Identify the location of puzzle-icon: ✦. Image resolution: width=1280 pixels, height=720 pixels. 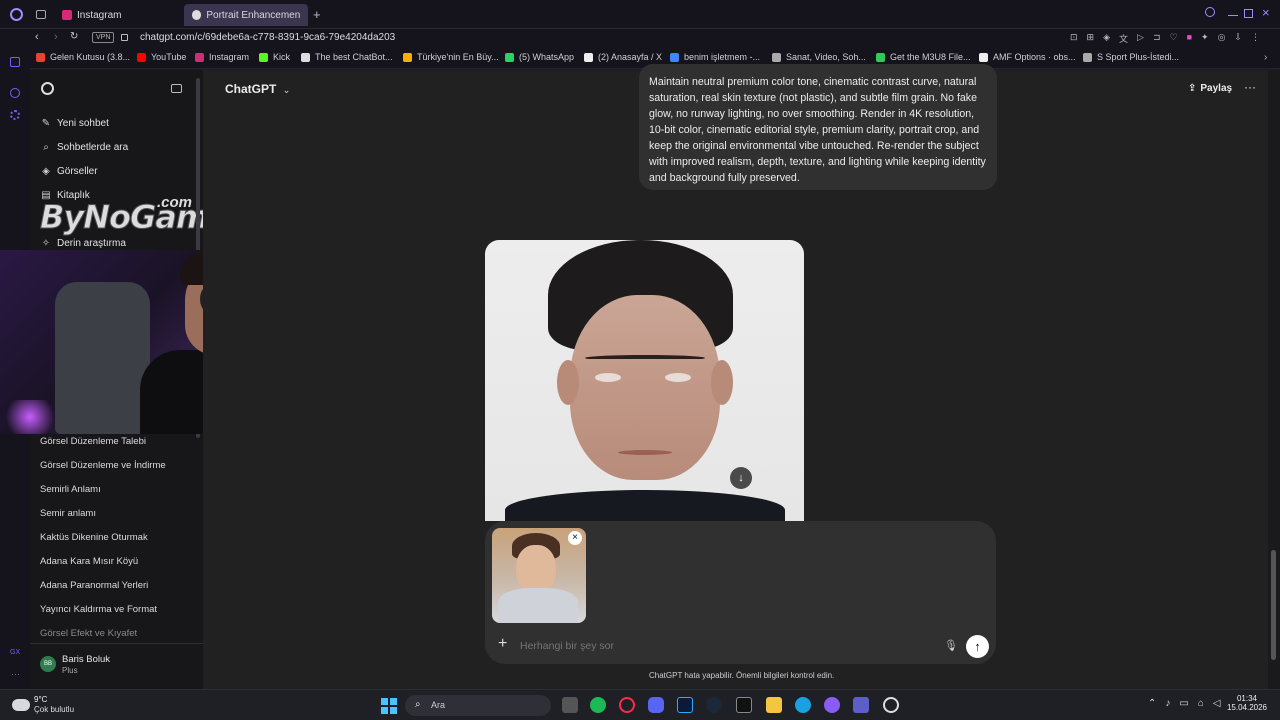
(1205, 38).